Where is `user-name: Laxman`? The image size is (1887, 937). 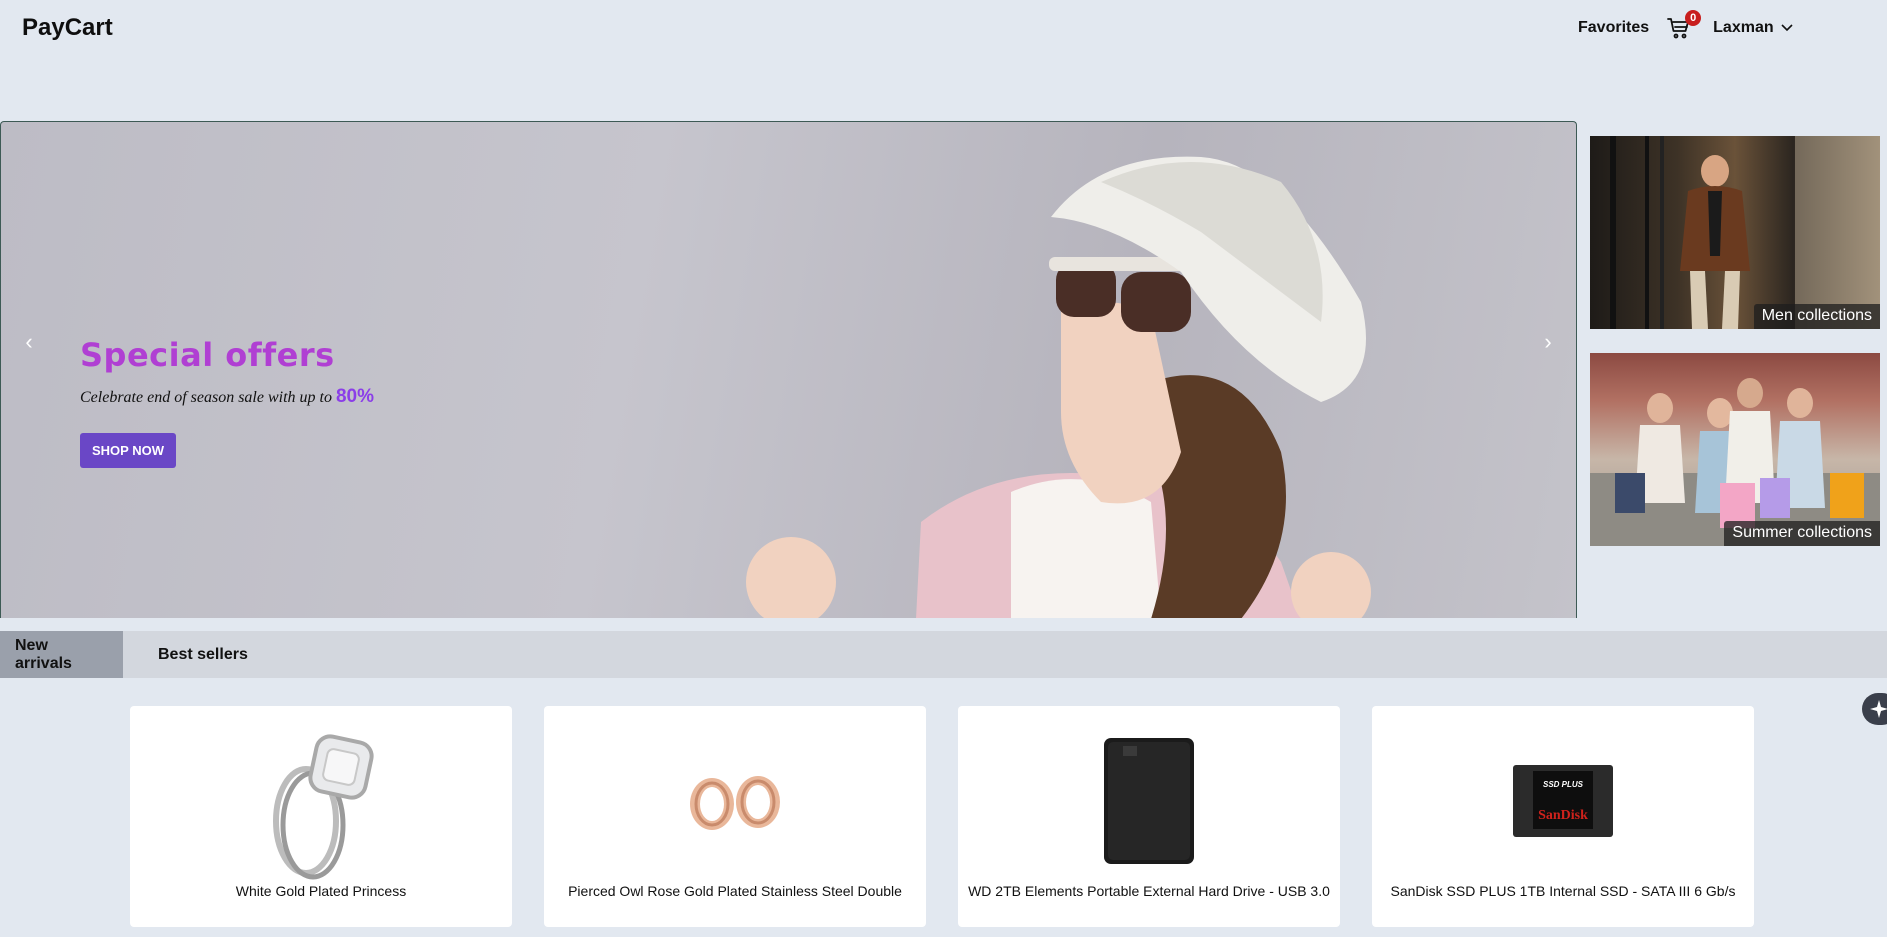 user-name: Laxman is located at coordinates (1743, 27).